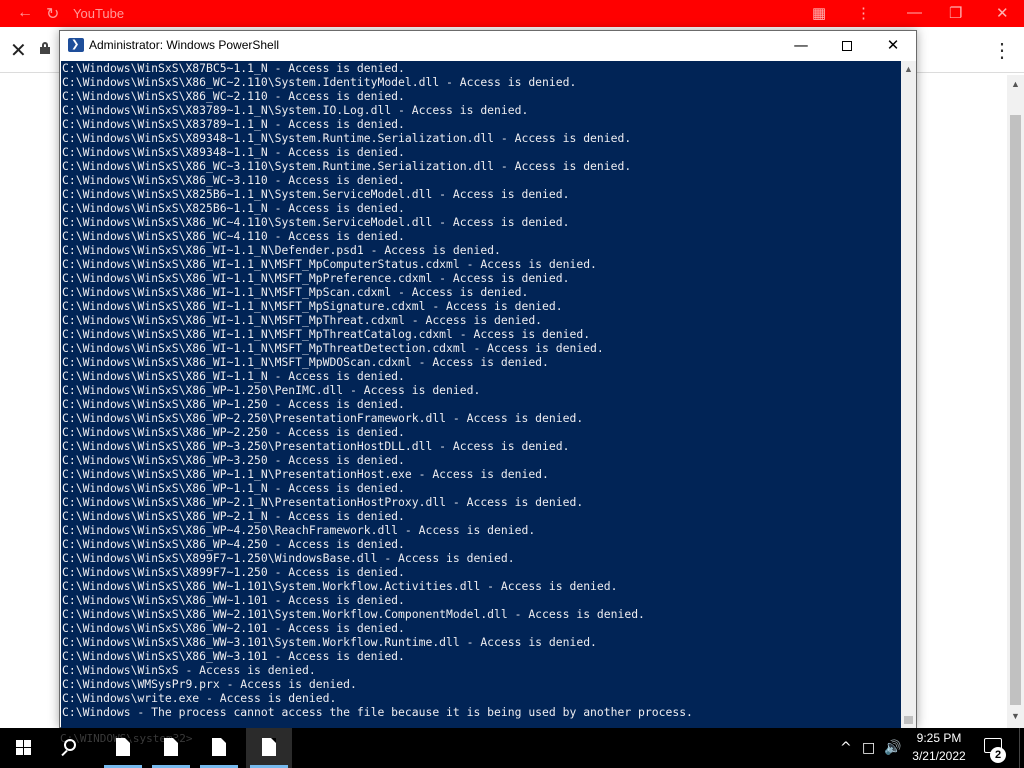 This screenshot has height=768, width=1024. I want to click on page-menu-icon: ⋮, so click(1002, 50).